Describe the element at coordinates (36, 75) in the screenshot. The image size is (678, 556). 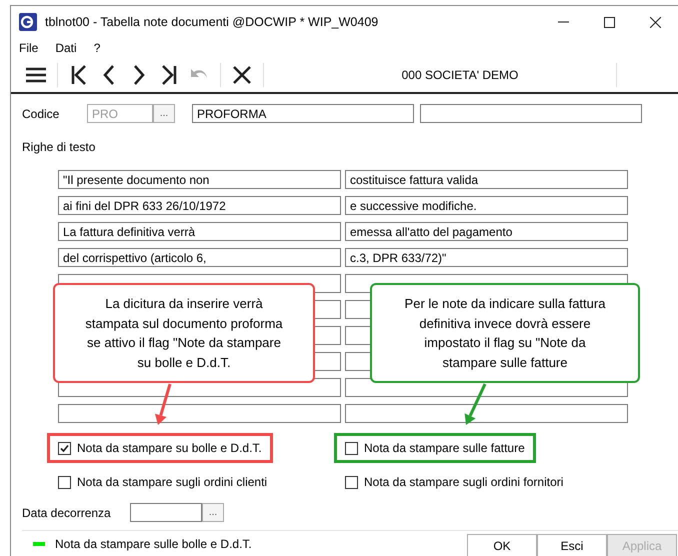
I see `menu-icon` at that location.